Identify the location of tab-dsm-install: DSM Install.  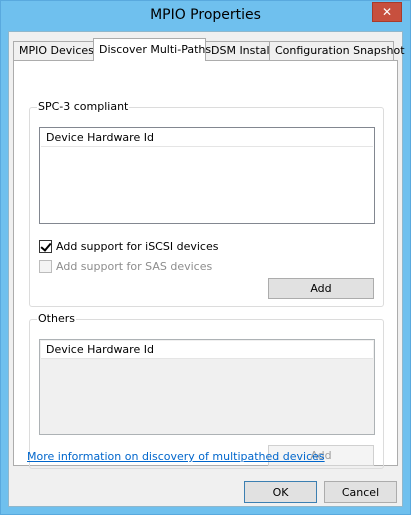
(239, 50).